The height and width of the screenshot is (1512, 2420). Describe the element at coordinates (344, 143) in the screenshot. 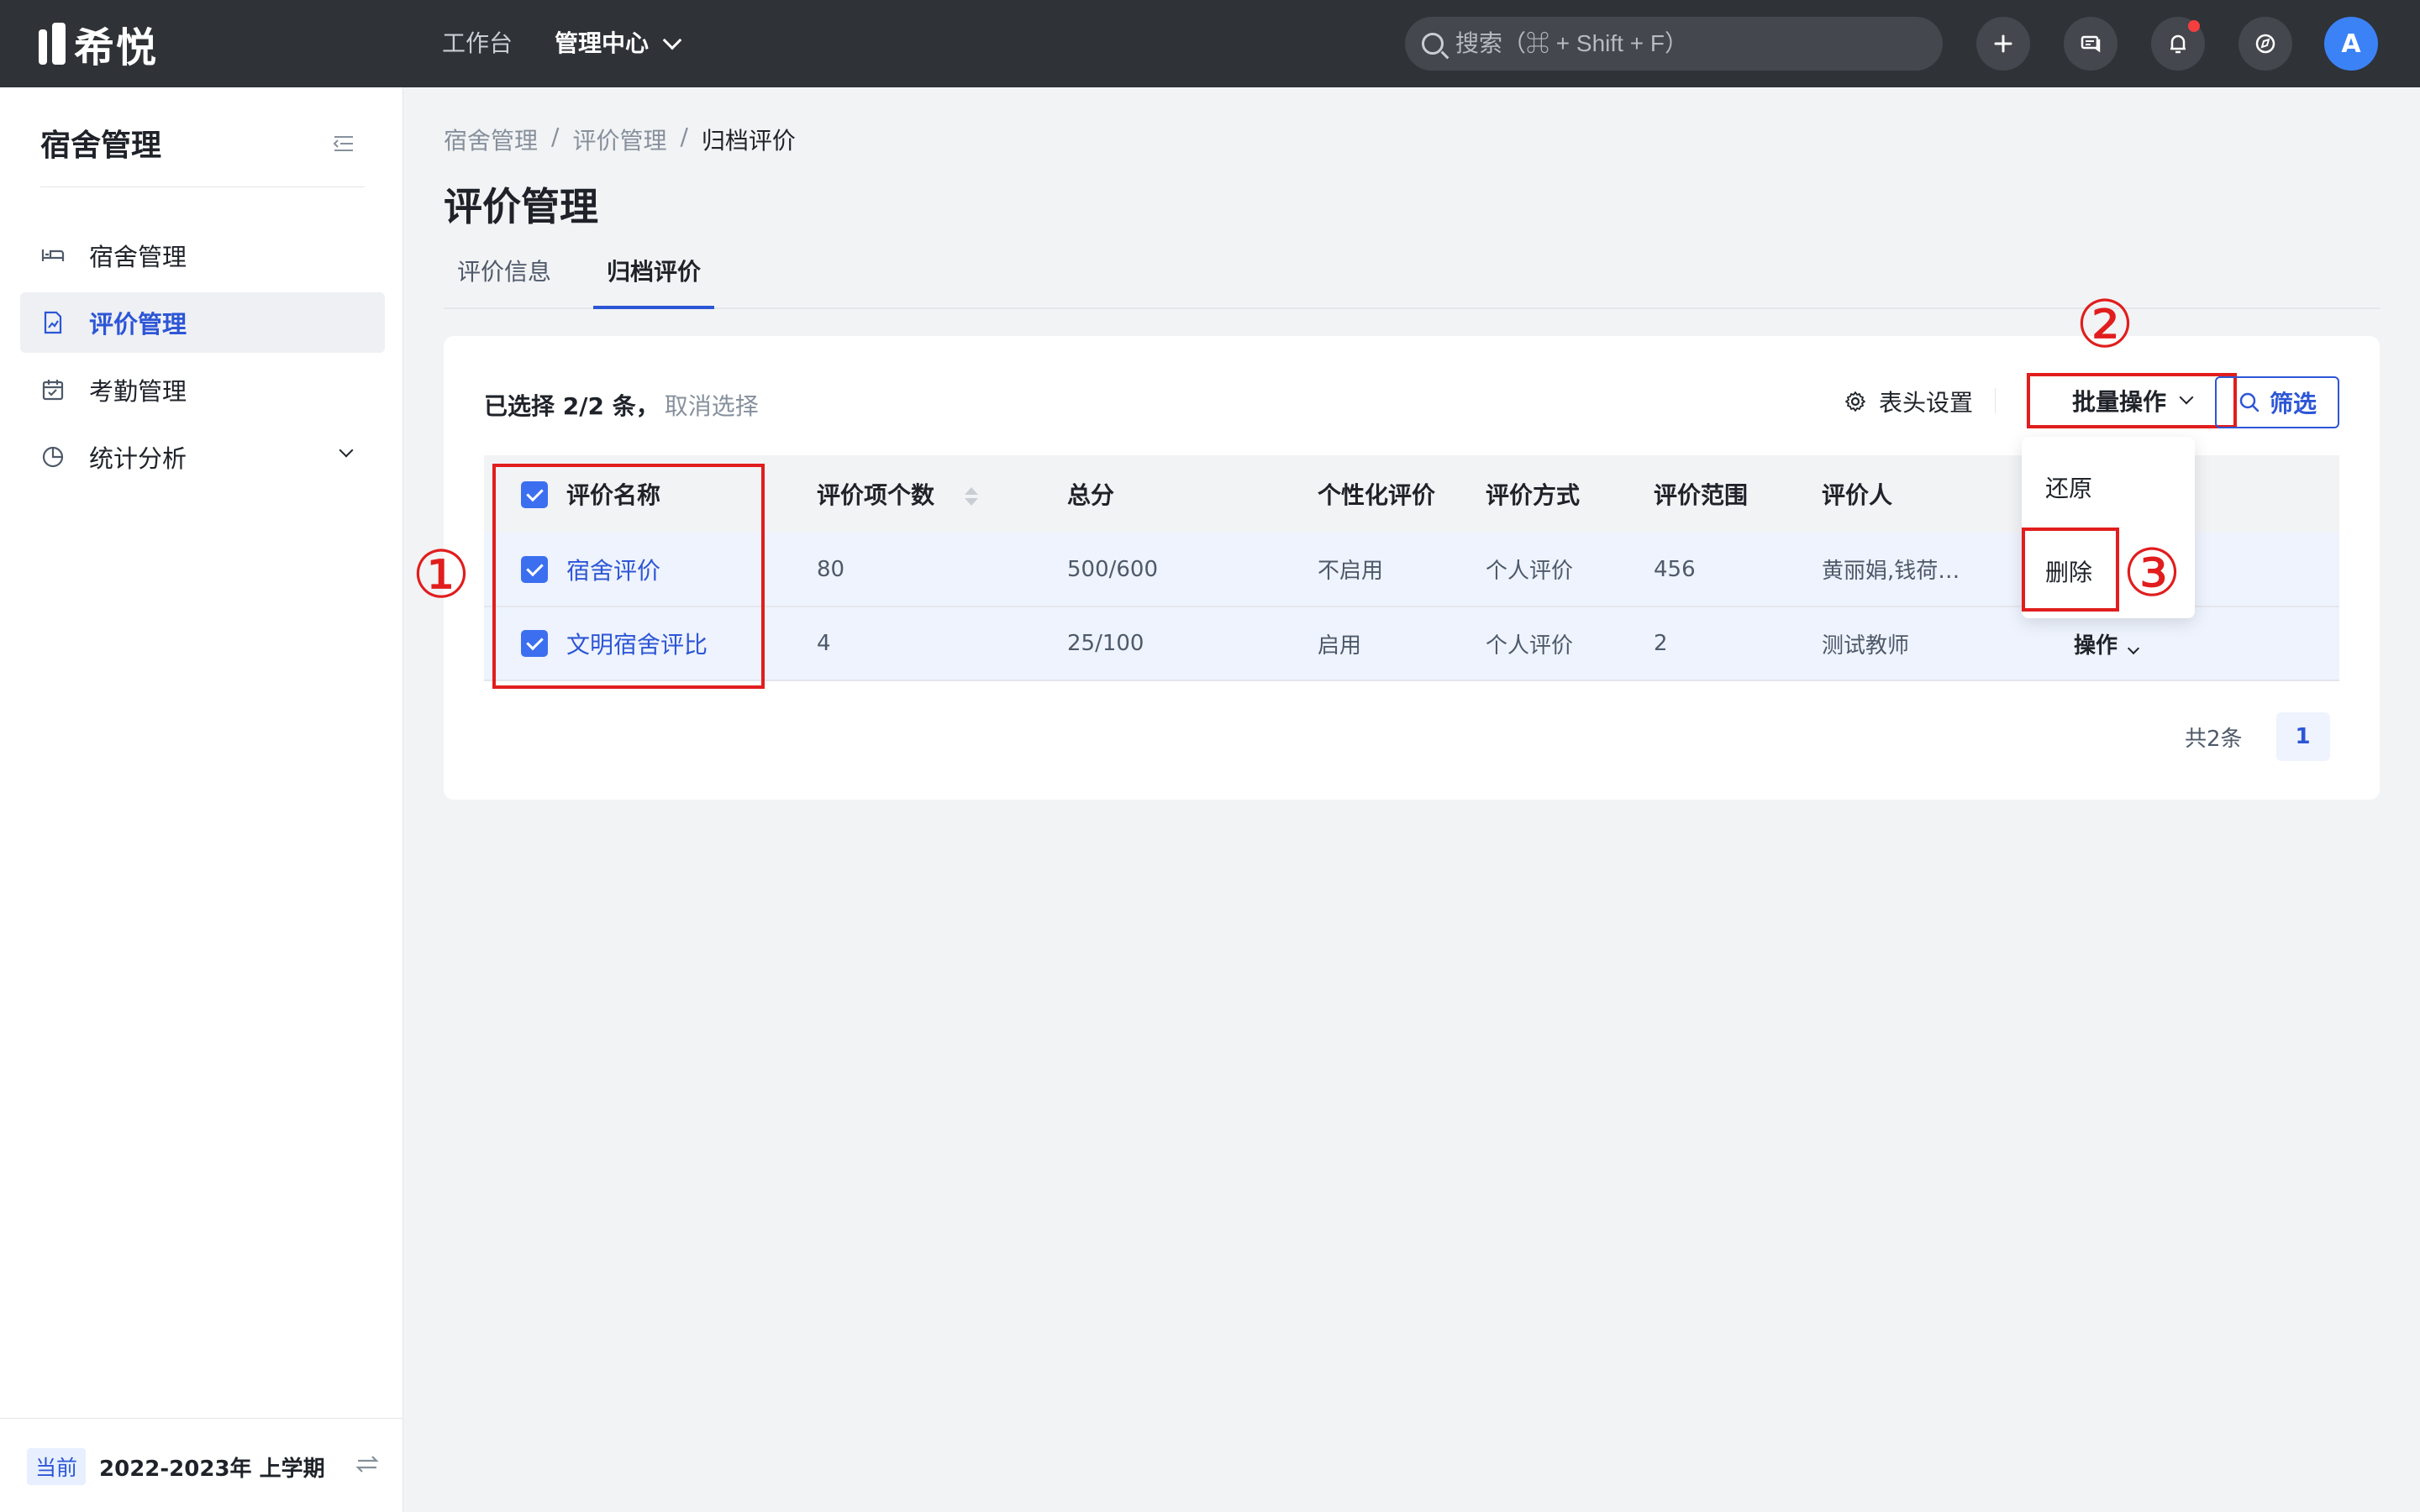

I see `collapse-sidebar-icon` at that location.